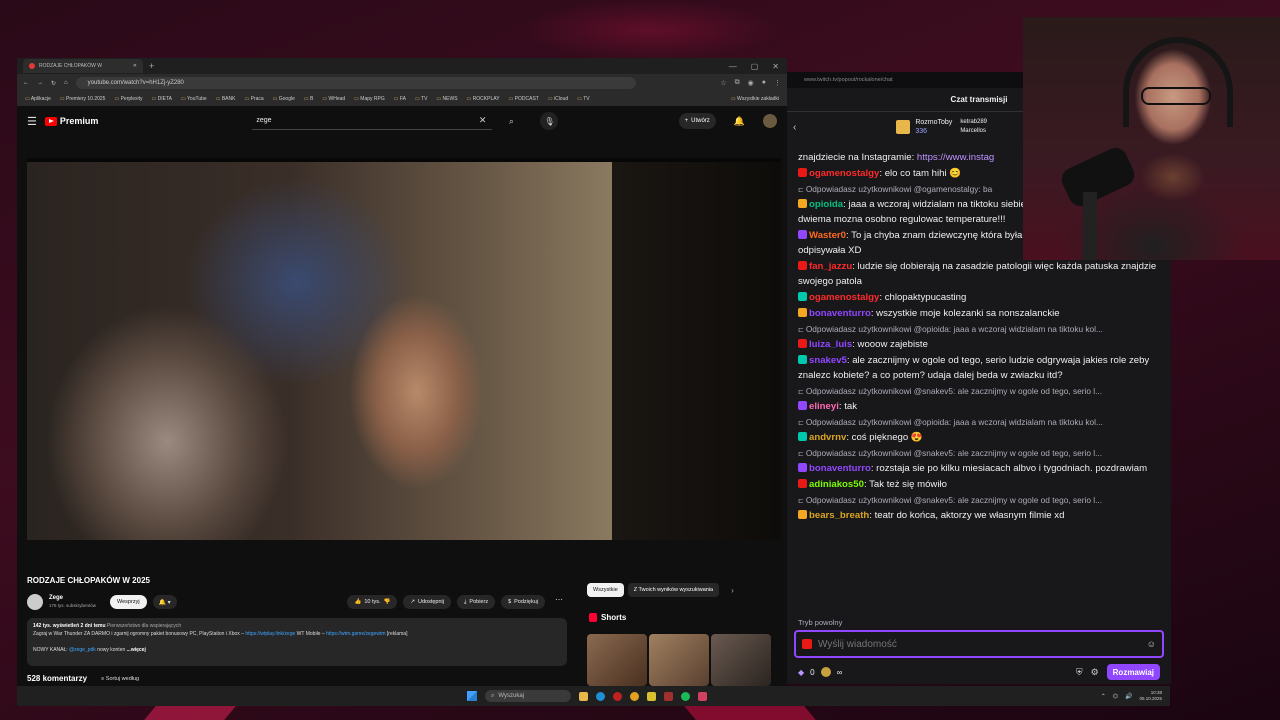  What do you see at coordinates (549, 121) in the screenshot?
I see `microphone-icon: 🎙` at bounding box center [549, 121].